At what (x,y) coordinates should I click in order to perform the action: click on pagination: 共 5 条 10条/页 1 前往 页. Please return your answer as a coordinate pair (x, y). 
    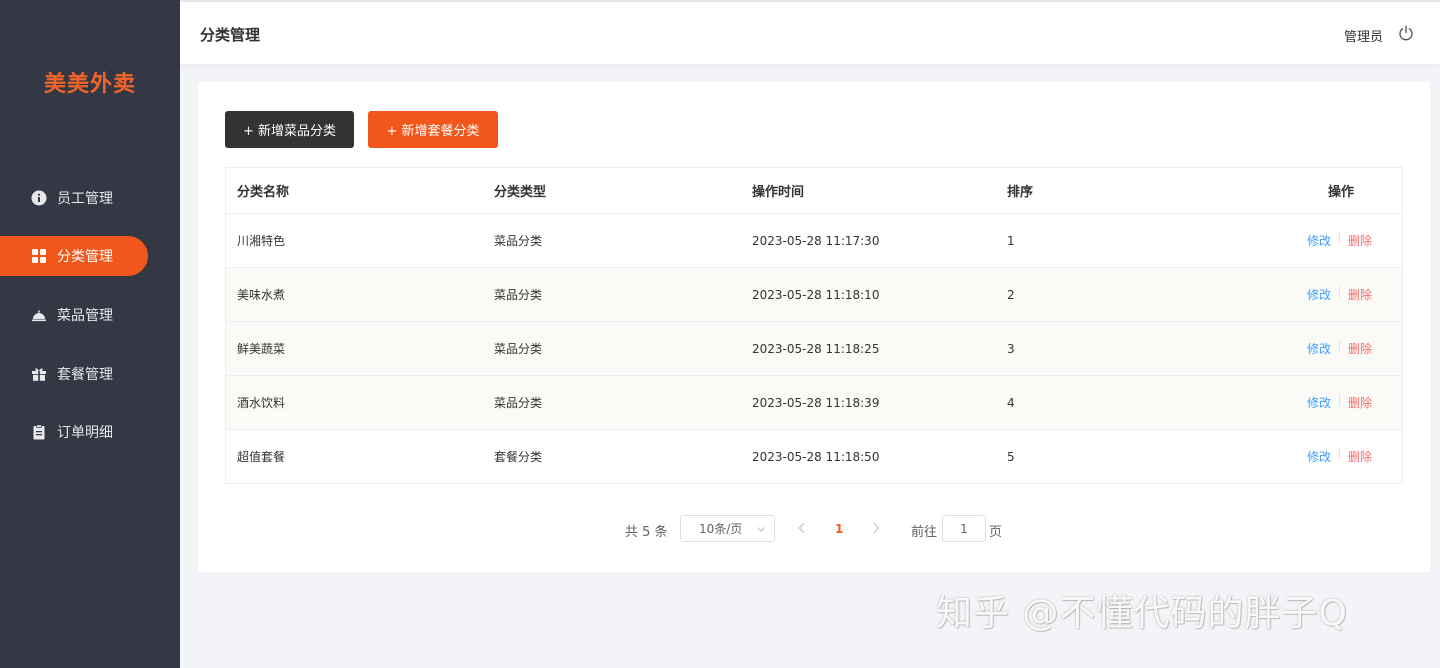
    Looking at the image, I should click on (814, 529).